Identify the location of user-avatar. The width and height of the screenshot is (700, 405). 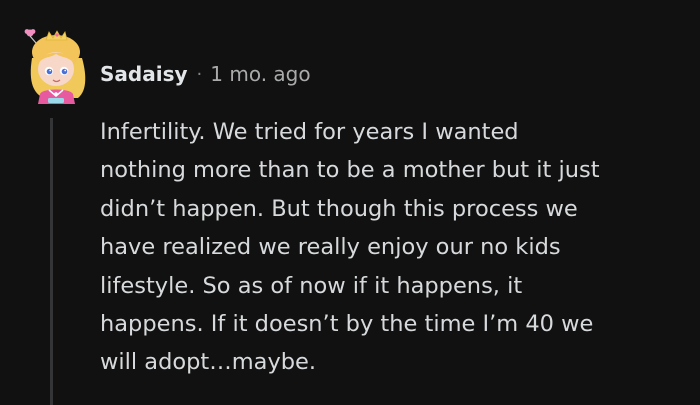
(54, 68).